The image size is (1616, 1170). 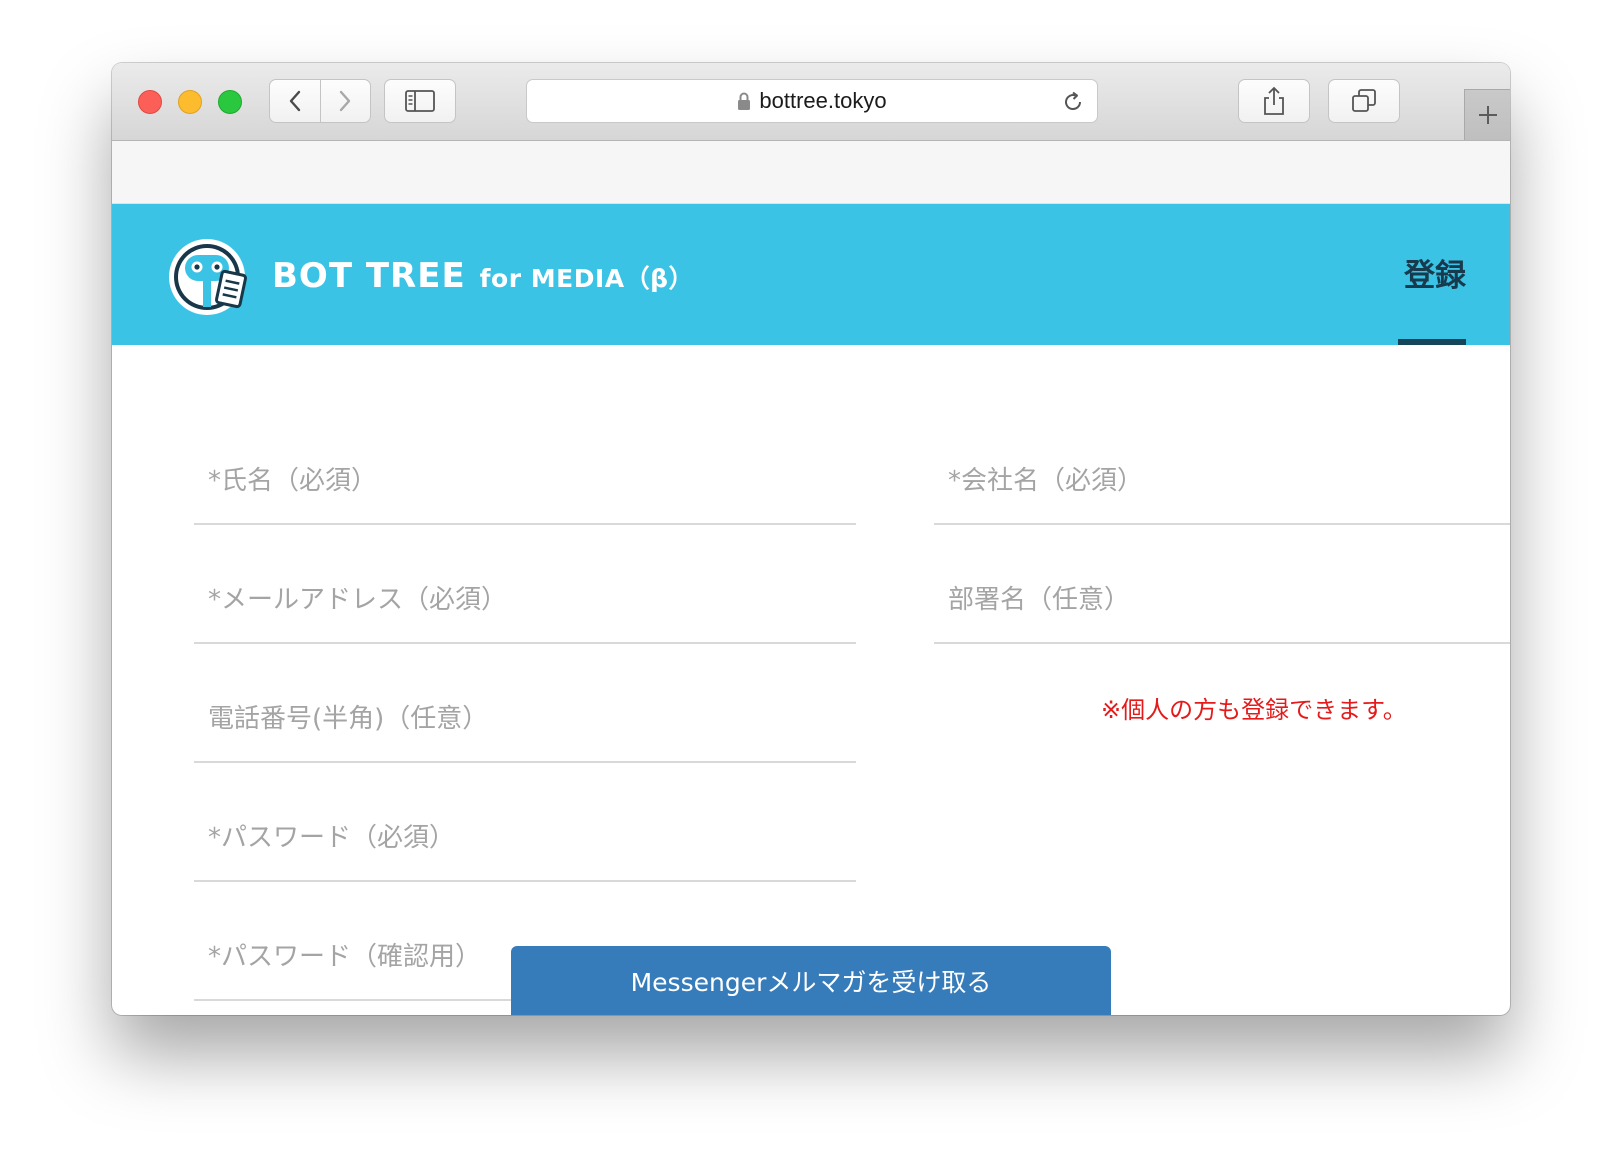 What do you see at coordinates (150, 102) in the screenshot?
I see `close-window-button` at bounding box center [150, 102].